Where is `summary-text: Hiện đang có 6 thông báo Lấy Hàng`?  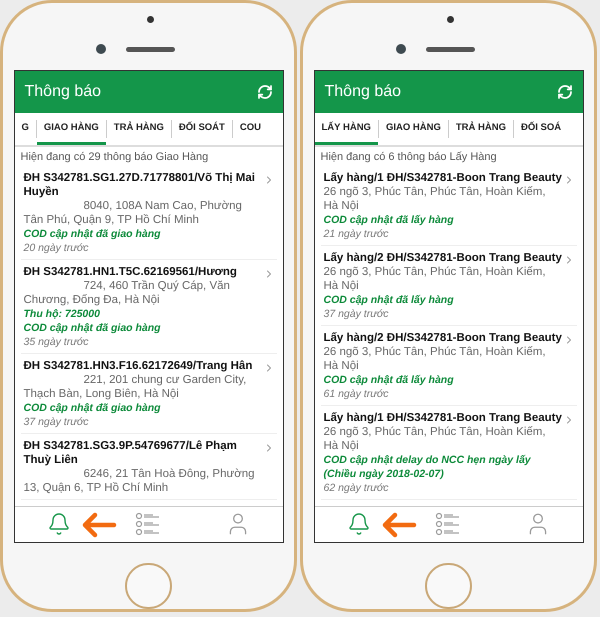 summary-text: Hiện đang có 6 thông báo Lấy Hàng is located at coordinates (409, 158).